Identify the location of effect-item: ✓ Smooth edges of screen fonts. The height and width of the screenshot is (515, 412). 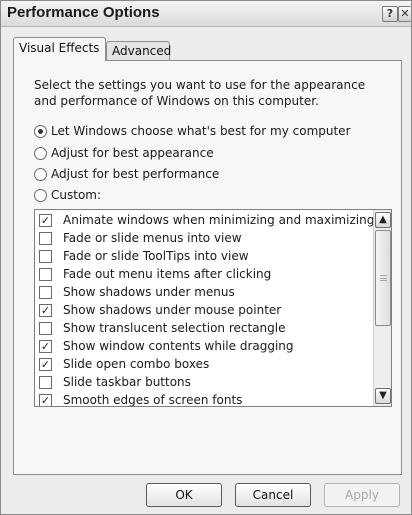
(202, 399).